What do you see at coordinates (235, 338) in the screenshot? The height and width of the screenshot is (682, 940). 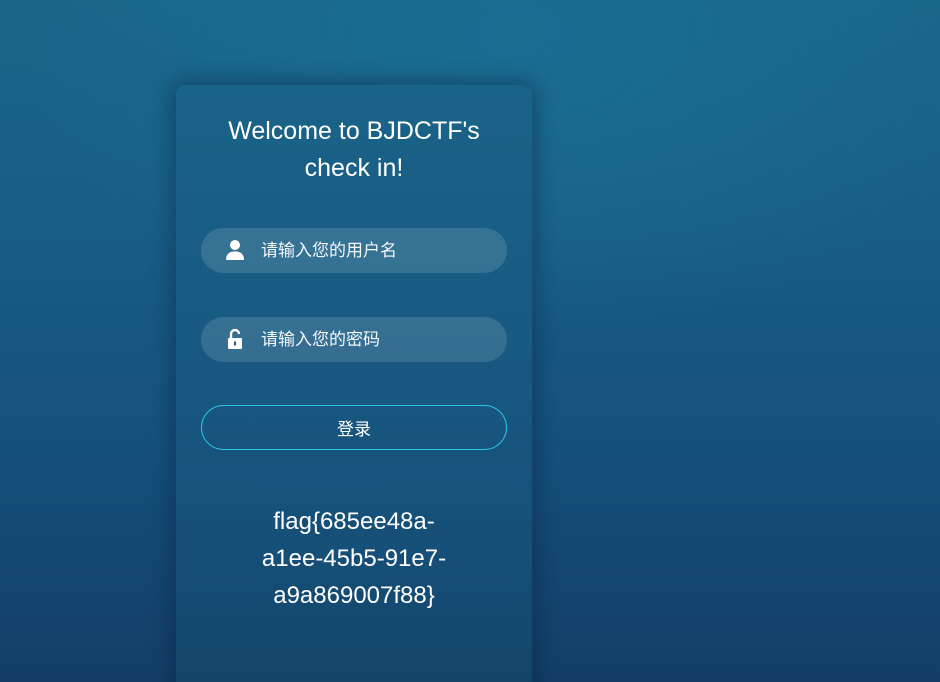 I see `unlocked-lock-icon` at bounding box center [235, 338].